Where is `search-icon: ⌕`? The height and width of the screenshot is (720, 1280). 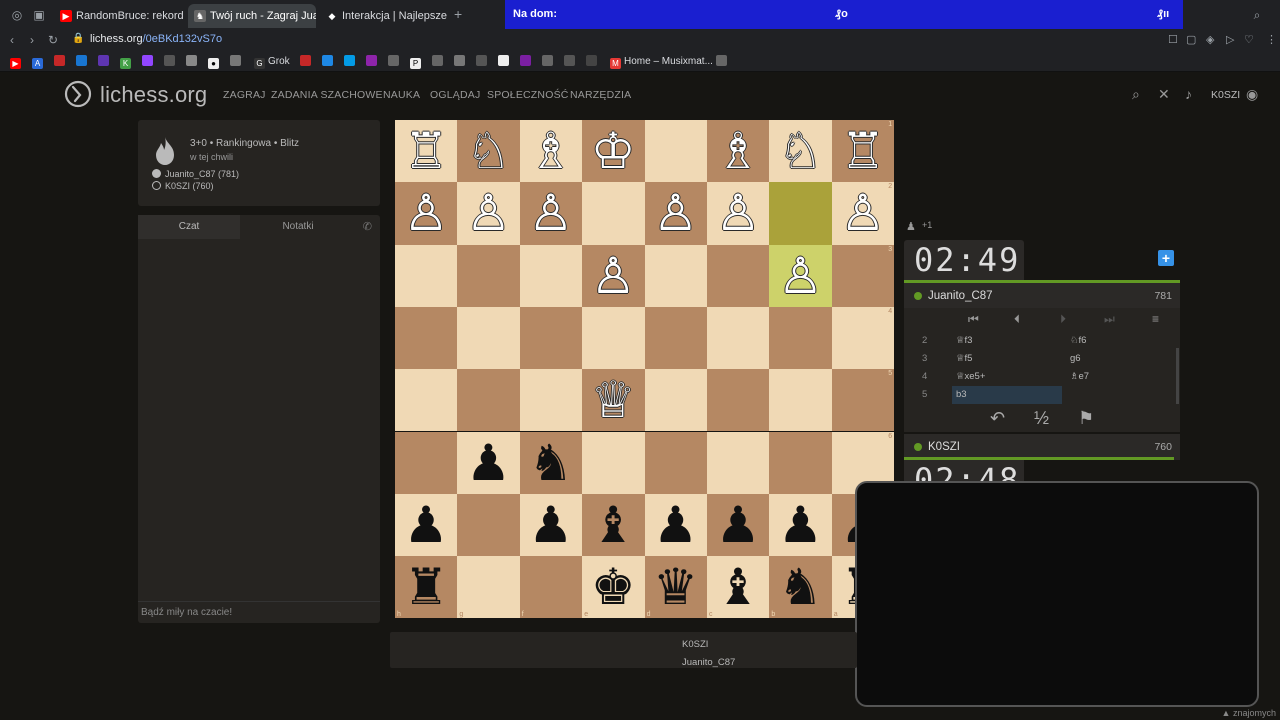 search-icon: ⌕ is located at coordinates (1136, 94).